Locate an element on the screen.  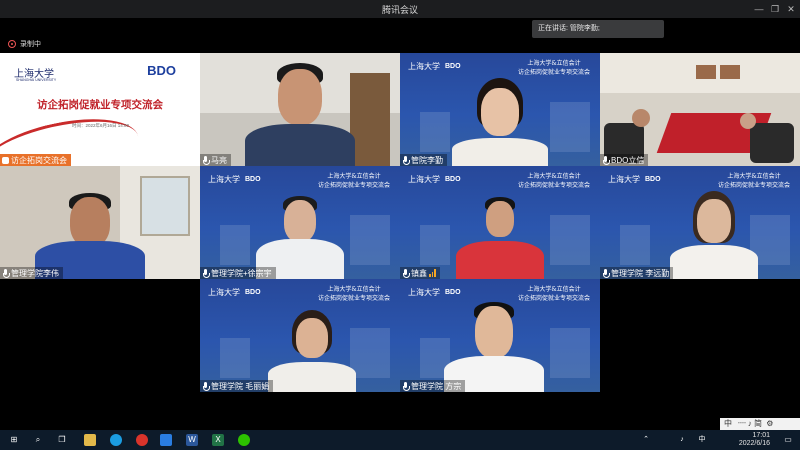
participant-name: 访企拓岗交流会 is located at coordinates (39, 160).